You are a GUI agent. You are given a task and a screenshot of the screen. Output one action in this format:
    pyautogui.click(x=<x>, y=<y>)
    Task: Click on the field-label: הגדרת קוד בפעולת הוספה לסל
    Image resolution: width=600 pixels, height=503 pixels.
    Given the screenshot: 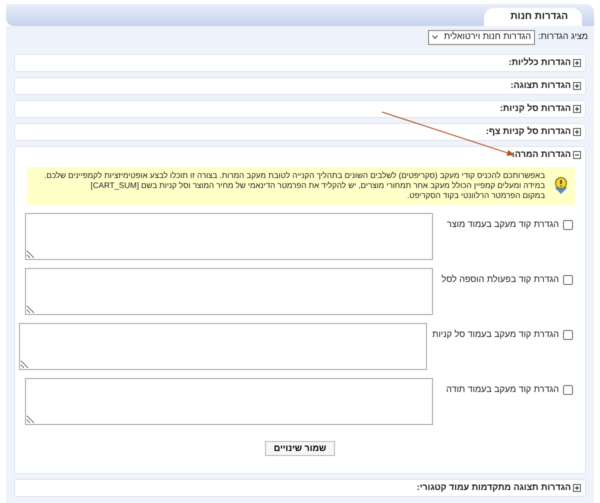 What is the action you would take?
    pyautogui.click(x=500, y=280)
    